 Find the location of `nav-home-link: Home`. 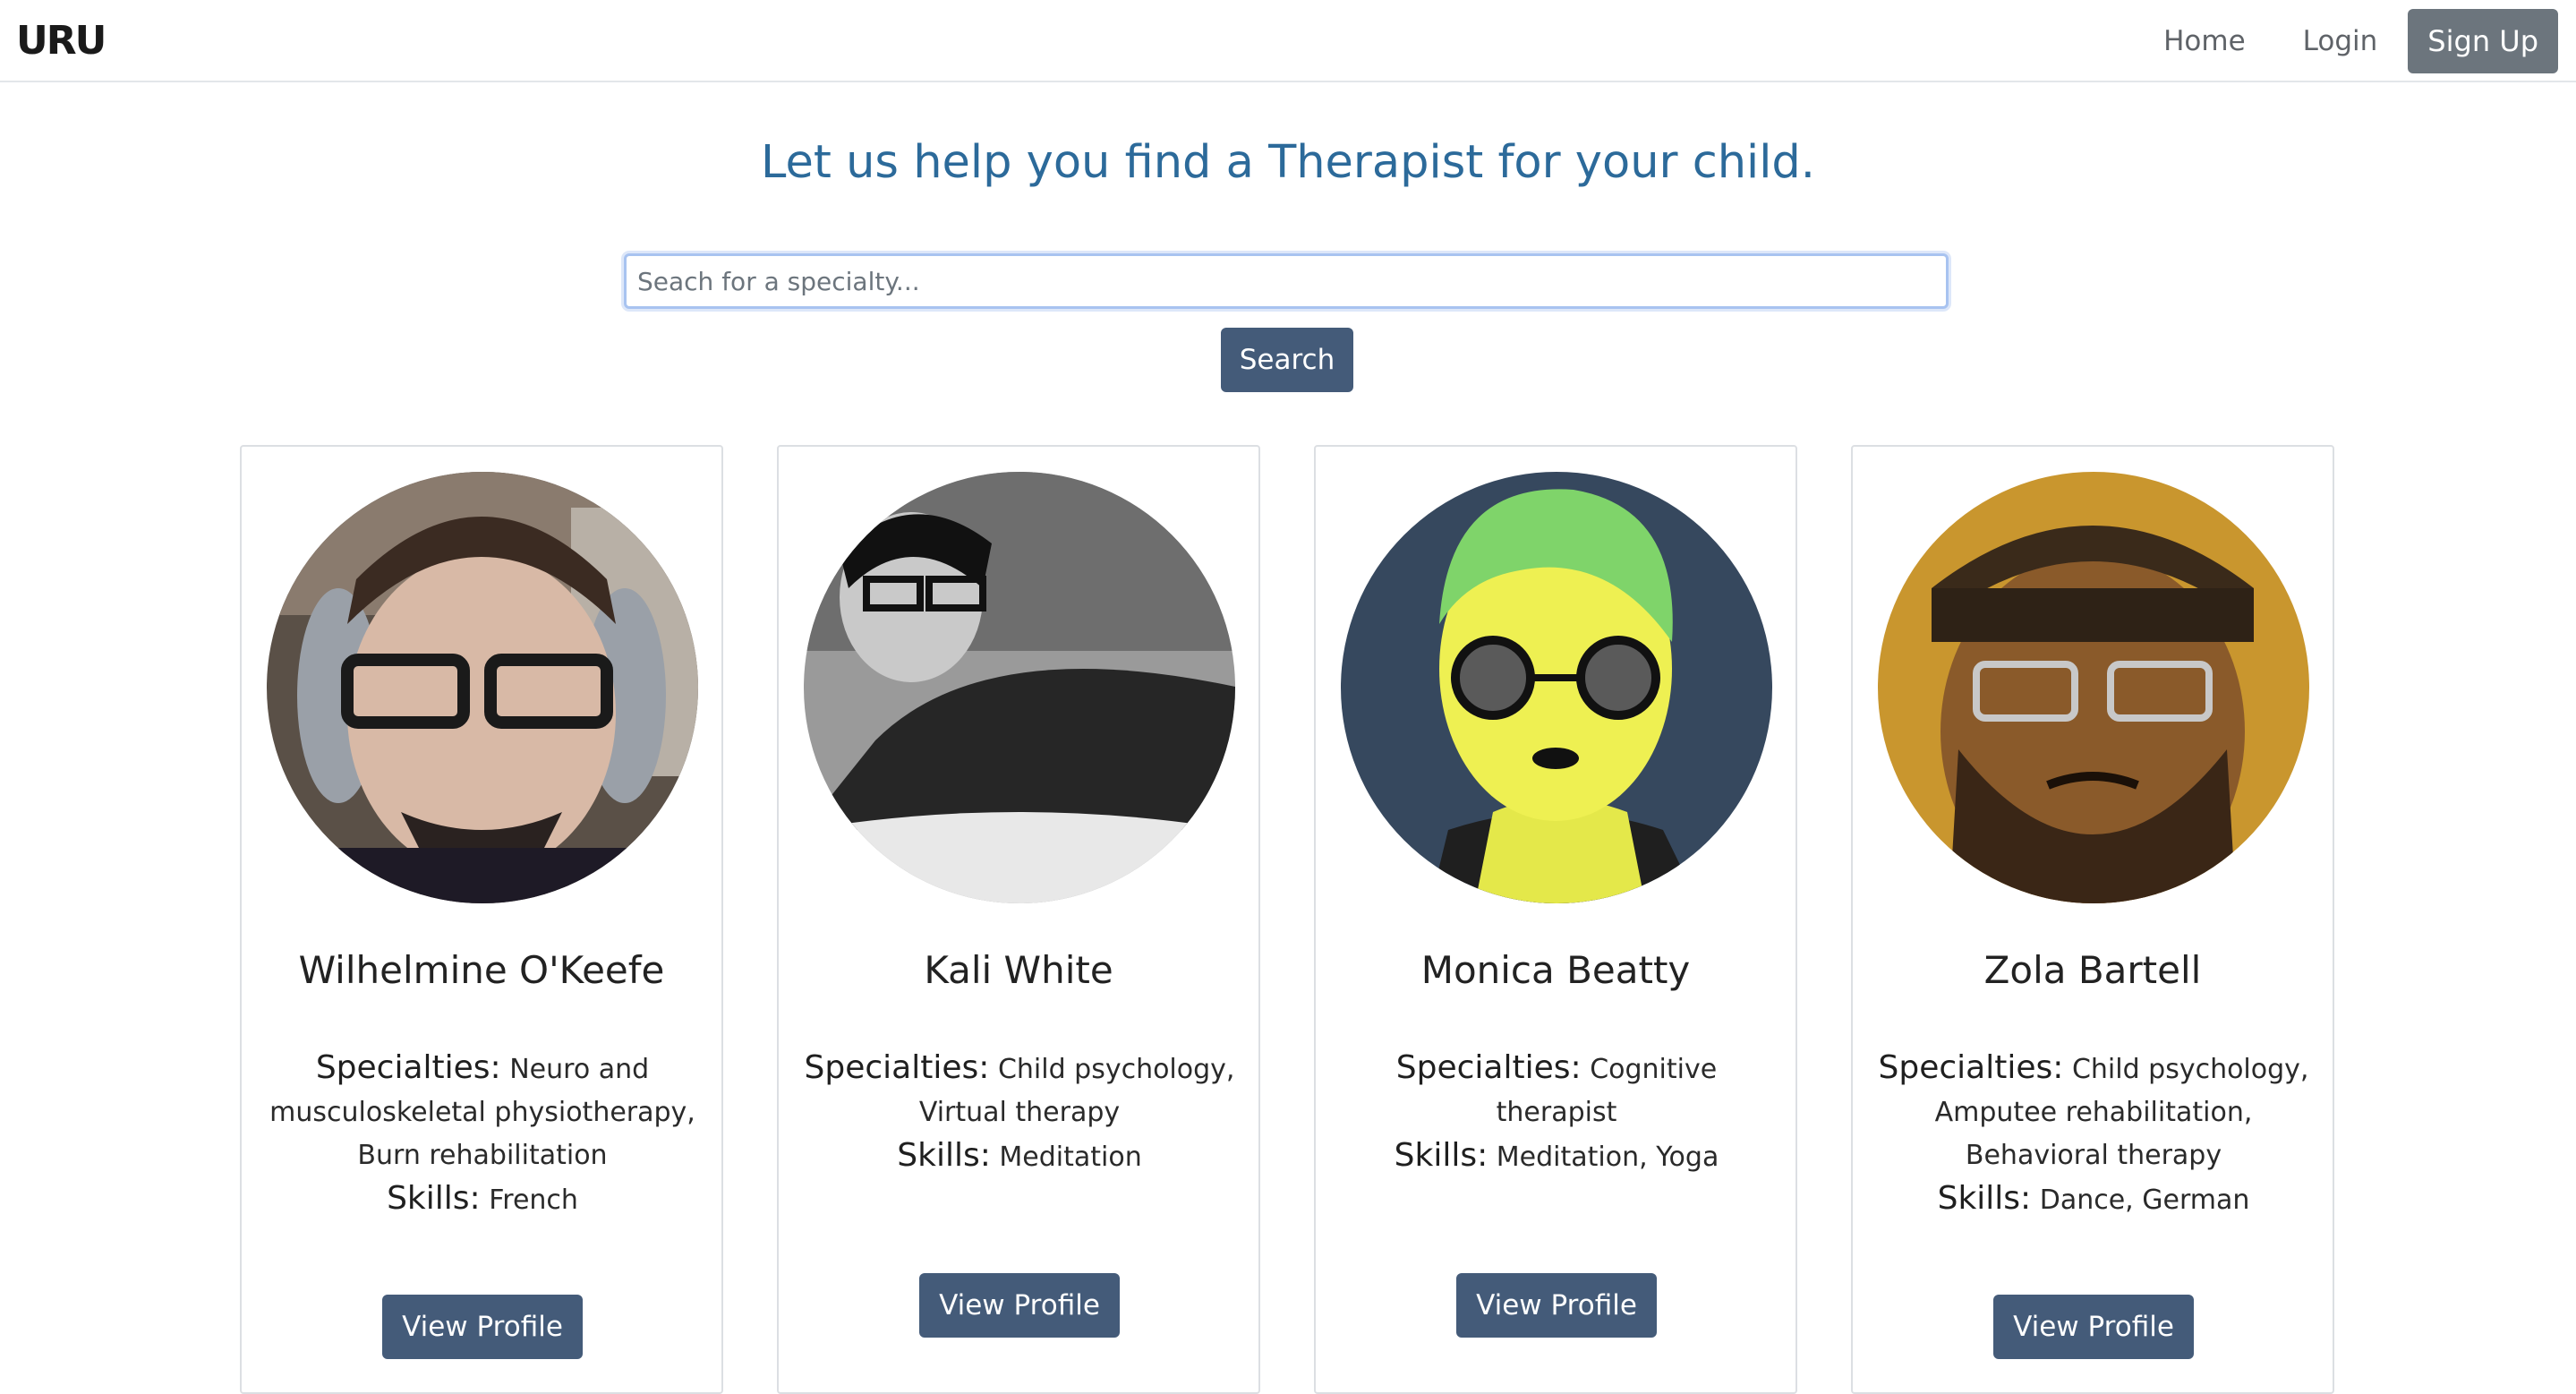

nav-home-link: Home is located at coordinates (2204, 41).